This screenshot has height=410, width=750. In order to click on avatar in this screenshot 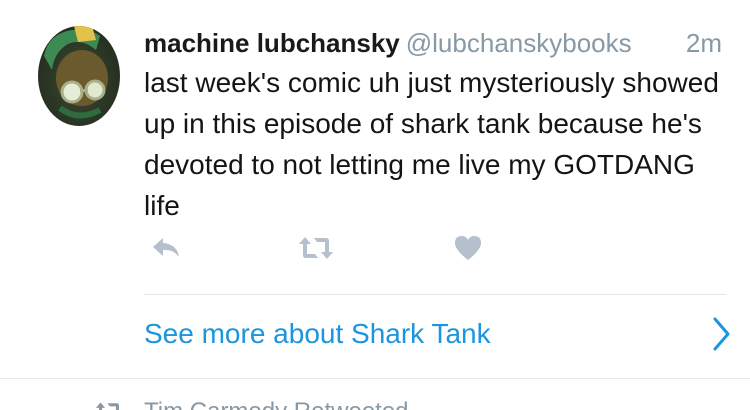, I will do `click(79, 76)`.